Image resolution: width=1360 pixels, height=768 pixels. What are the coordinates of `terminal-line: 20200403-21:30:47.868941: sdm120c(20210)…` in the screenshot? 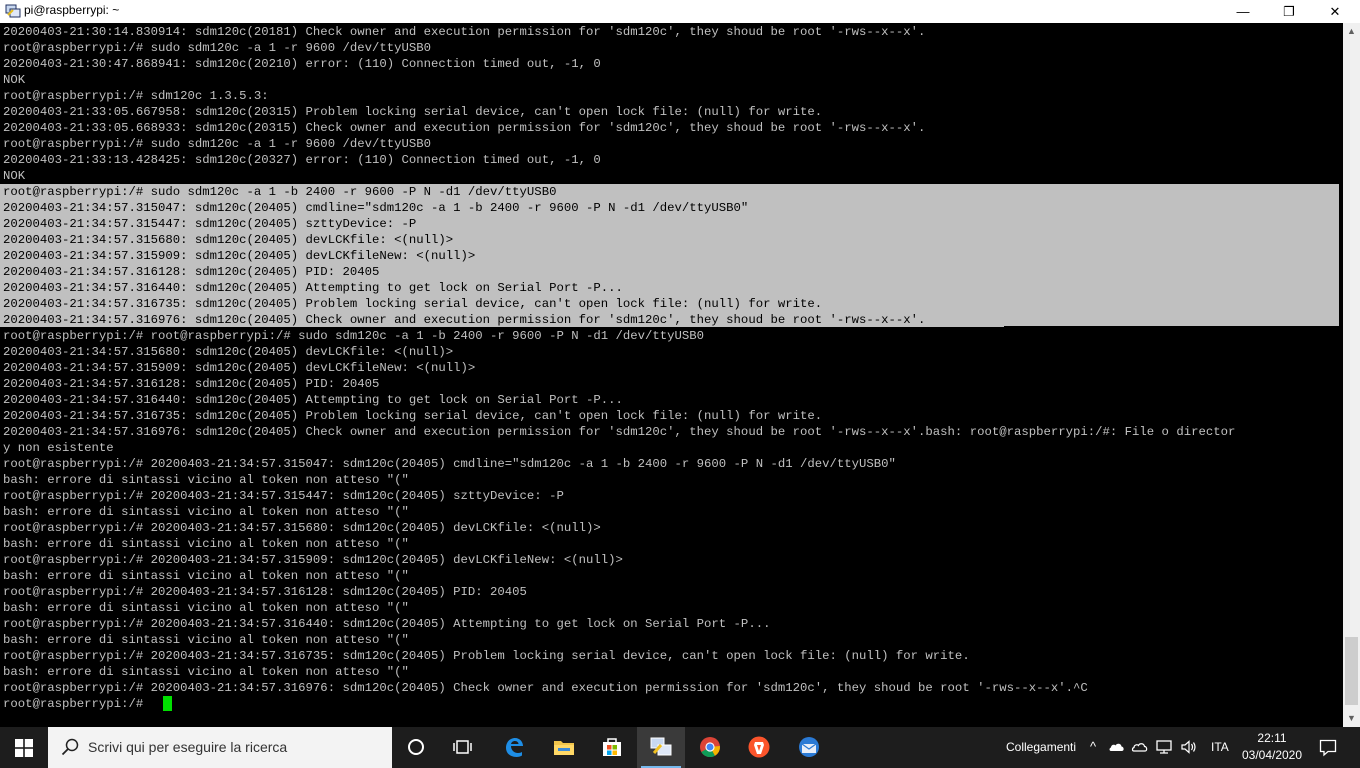 It's located at (302, 64).